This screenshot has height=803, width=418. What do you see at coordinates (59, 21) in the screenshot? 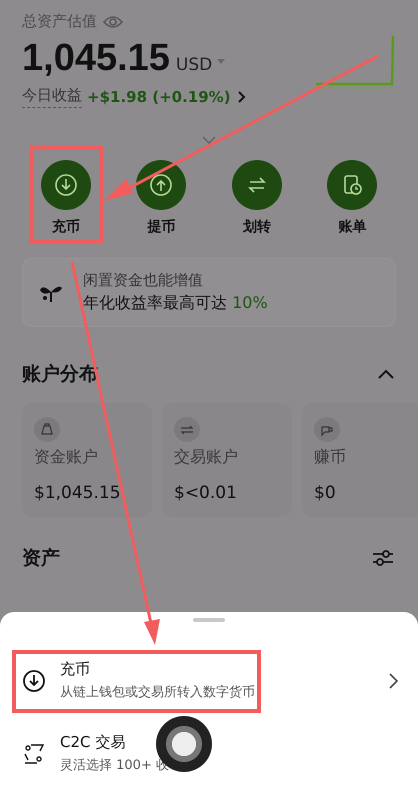
I see `balance-label: 总资产估值` at bounding box center [59, 21].